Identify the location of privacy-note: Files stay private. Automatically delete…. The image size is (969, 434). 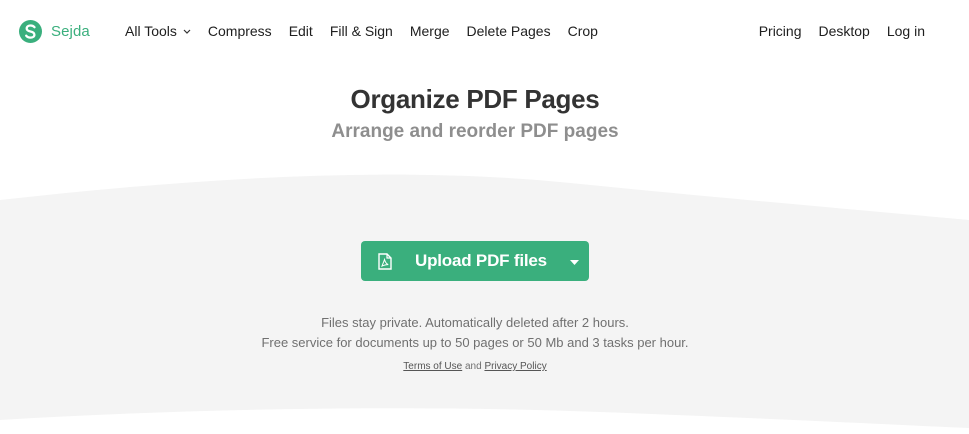
(475, 322).